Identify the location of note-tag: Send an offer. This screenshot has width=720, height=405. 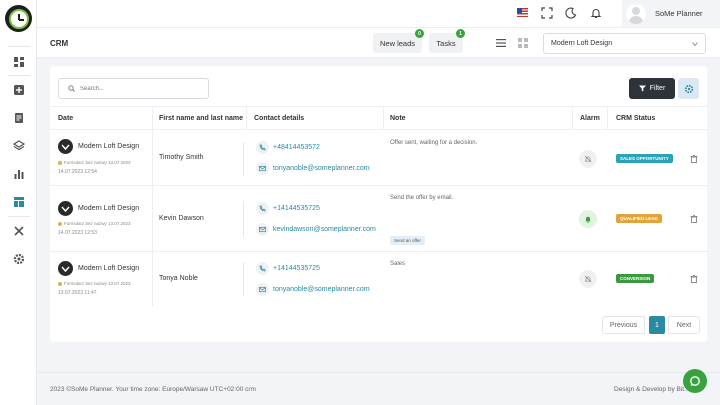
(407, 240).